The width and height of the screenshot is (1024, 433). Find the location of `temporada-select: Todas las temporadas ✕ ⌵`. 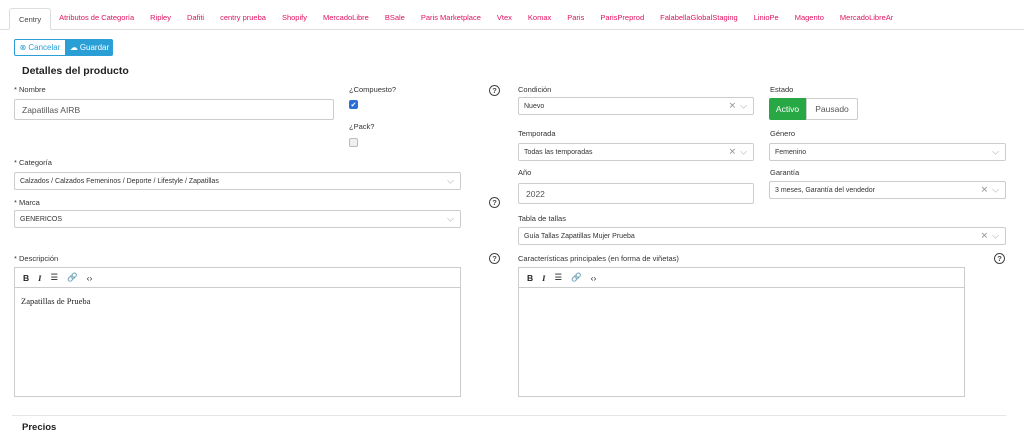

temporada-select: Todas las temporadas ✕ ⌵ is located at coordinates (636, 152).